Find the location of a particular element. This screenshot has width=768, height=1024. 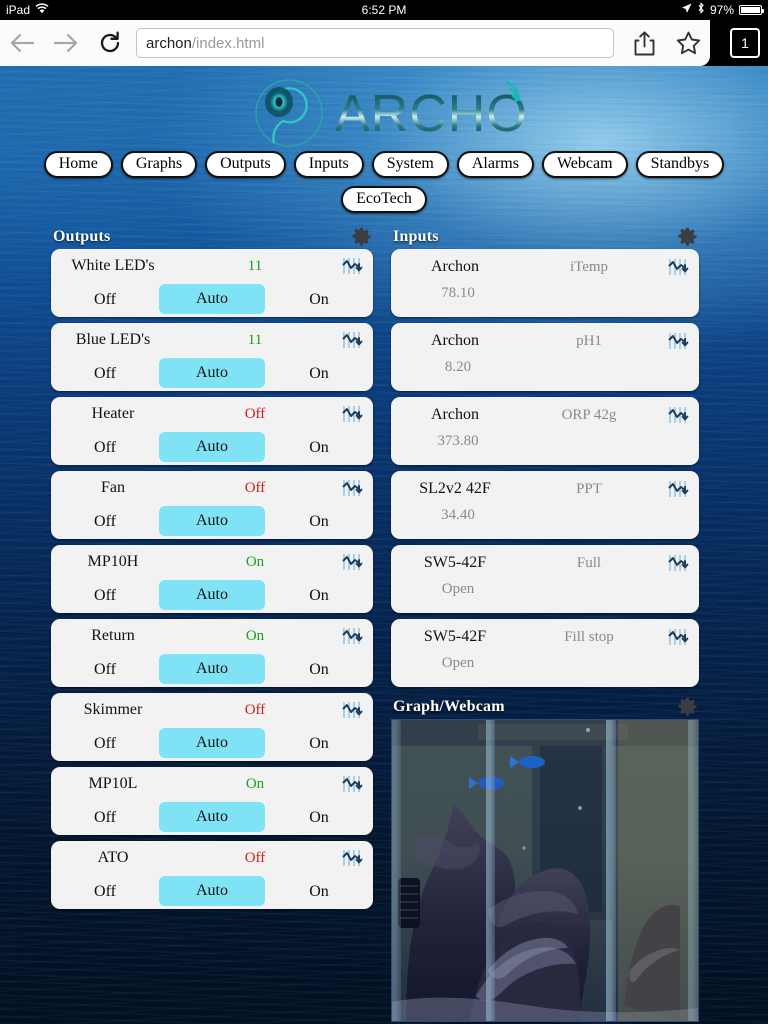

input-row: SL2v2 42F PPT 34.40 is located at coordinates (545, 505).